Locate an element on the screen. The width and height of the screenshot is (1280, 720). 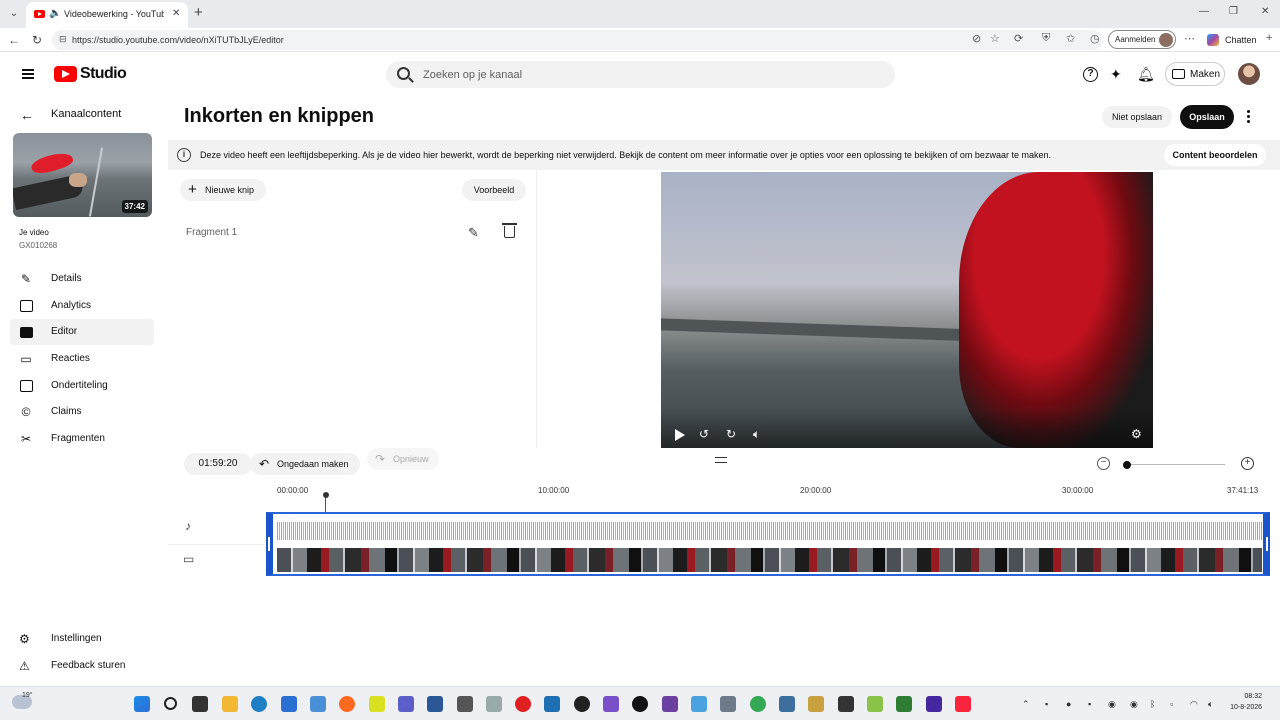
video-player: ↺ ↻ 🔈︎ ⚙ is located at coordinates (907, 310).